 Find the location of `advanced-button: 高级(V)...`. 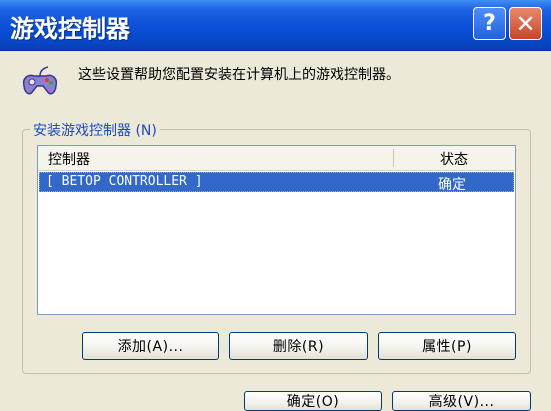

advanced-button: 高级(V)... is located at coordinates (461, 401).